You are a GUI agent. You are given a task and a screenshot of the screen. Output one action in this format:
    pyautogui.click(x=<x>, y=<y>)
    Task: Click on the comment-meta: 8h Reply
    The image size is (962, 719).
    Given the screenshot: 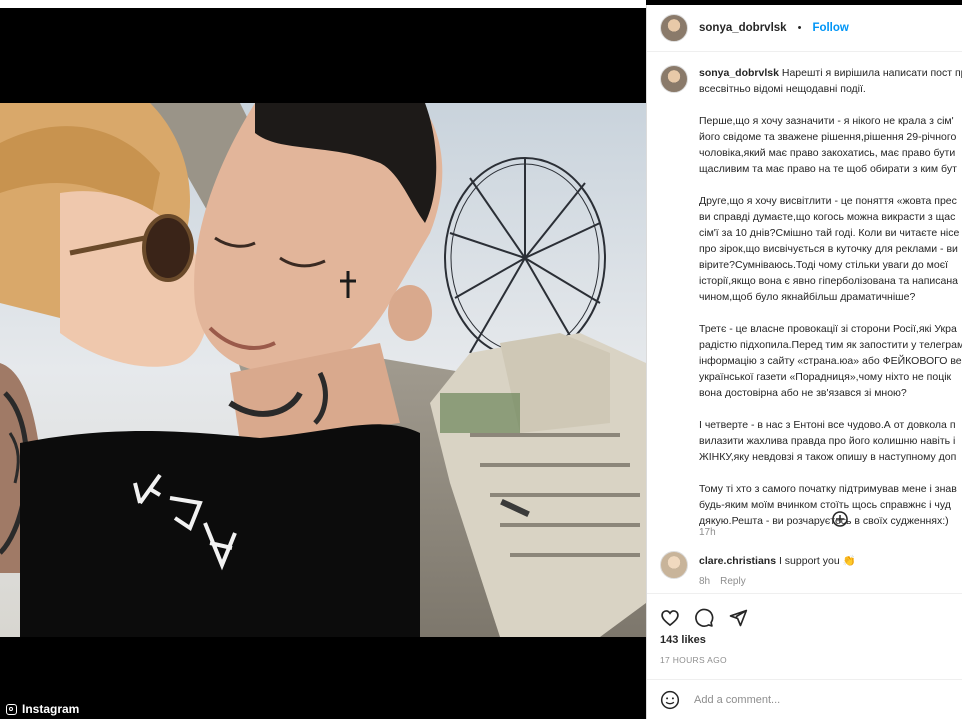 What is the action you would take?
    pyautogui.click(x=777, y=581)
    